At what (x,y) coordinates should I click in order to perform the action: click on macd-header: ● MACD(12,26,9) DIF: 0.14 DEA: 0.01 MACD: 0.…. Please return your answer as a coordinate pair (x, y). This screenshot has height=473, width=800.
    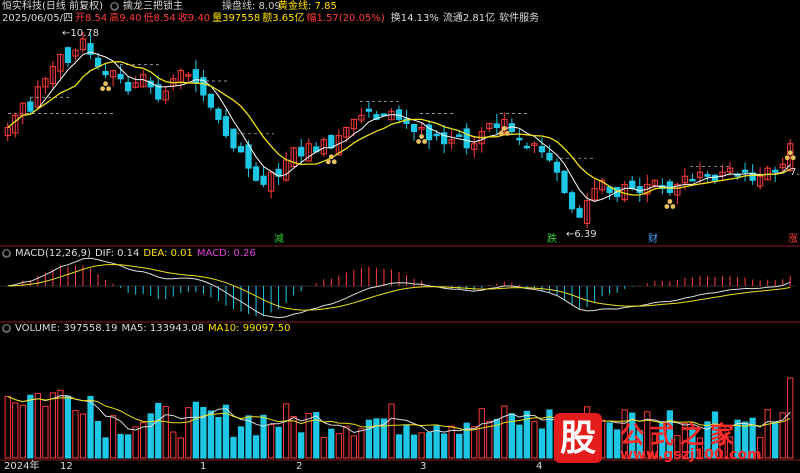
    Looking at the image, I should click on (131, 254).